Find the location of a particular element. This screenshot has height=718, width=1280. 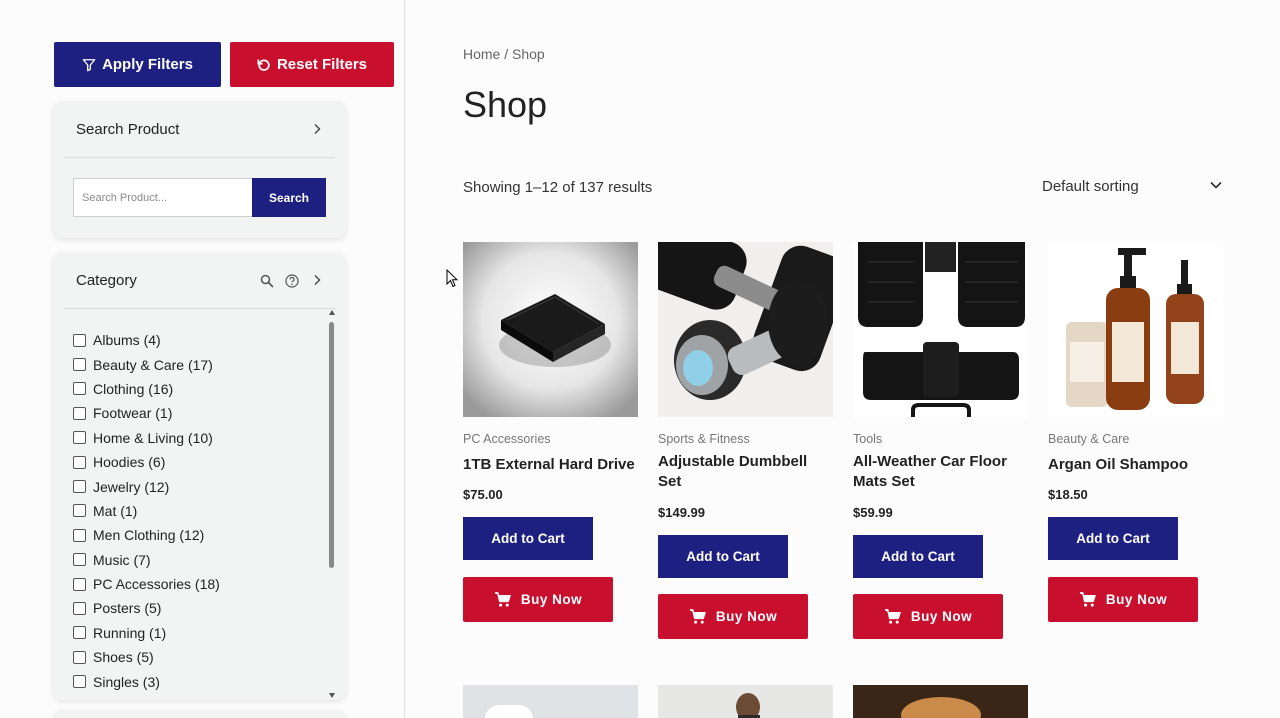

product-name: 1TB External Hard Drive is located at coordinates (550, 465).